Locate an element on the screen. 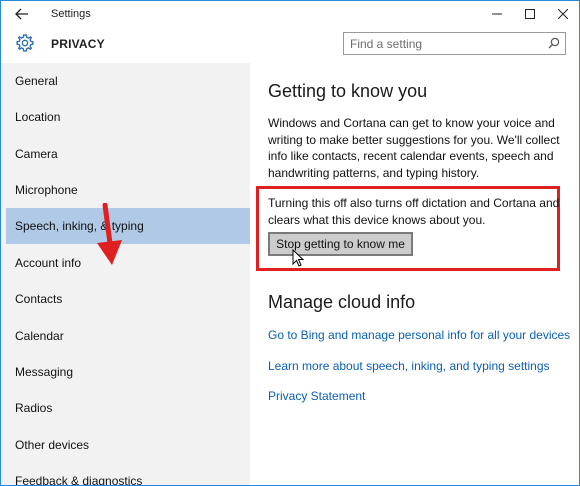 The image size is (580, 486). sidebar-item-label: Microphone is located at coordinates (46, 190).